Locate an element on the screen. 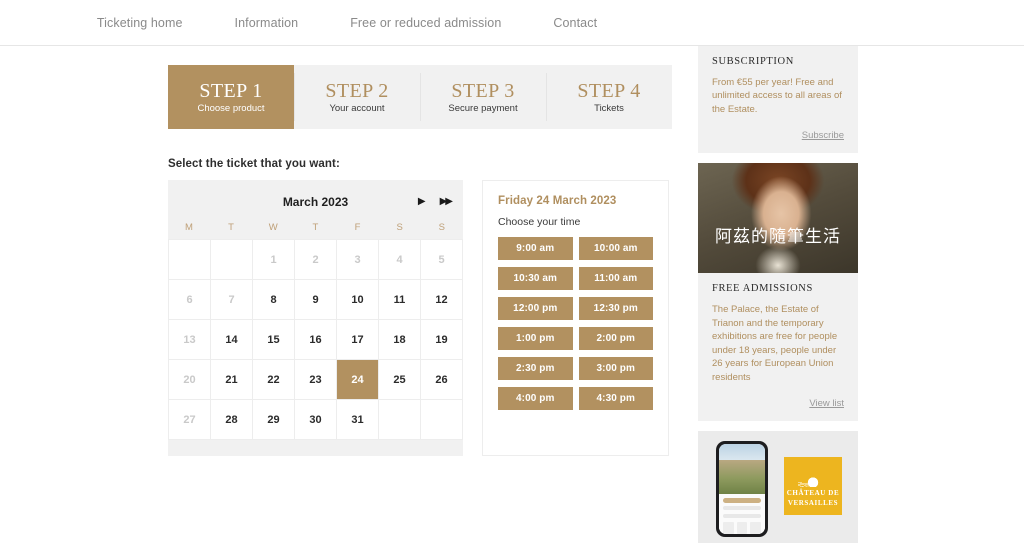 The height and width of the screenshot is (553, 1024). next-month-icon: ▶ is located at coordinates (422, 202).